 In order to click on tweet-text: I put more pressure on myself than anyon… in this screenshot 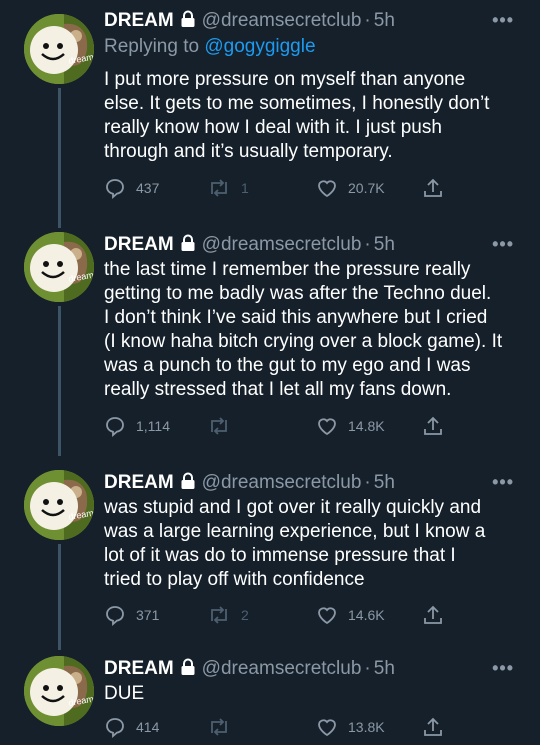, I will do `click(297, 115)`.